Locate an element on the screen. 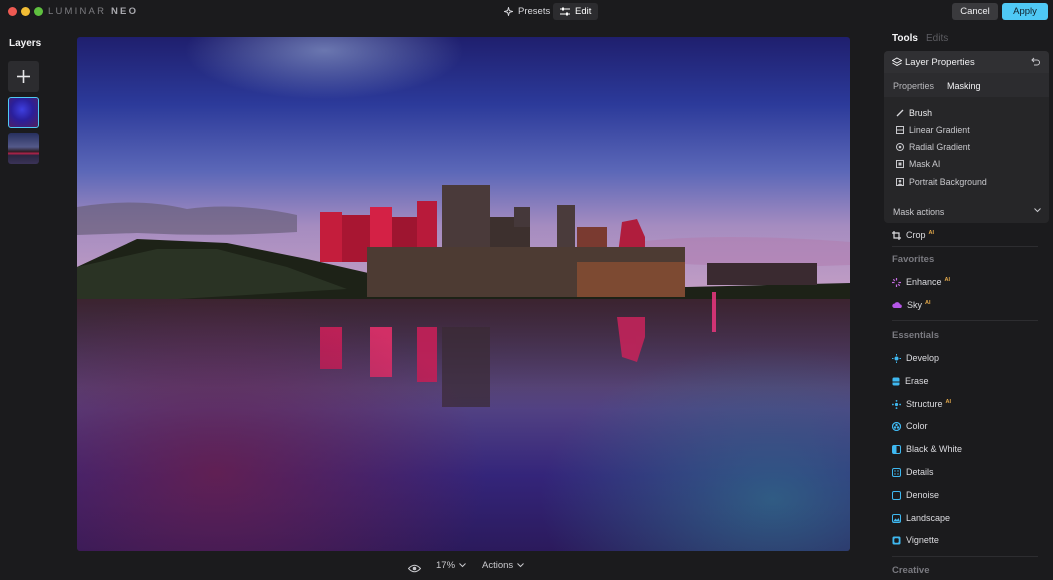 The height and width of the screenshot is (580, 1053). zoom-dropdown: 17% is located at coordinates (451, 565).